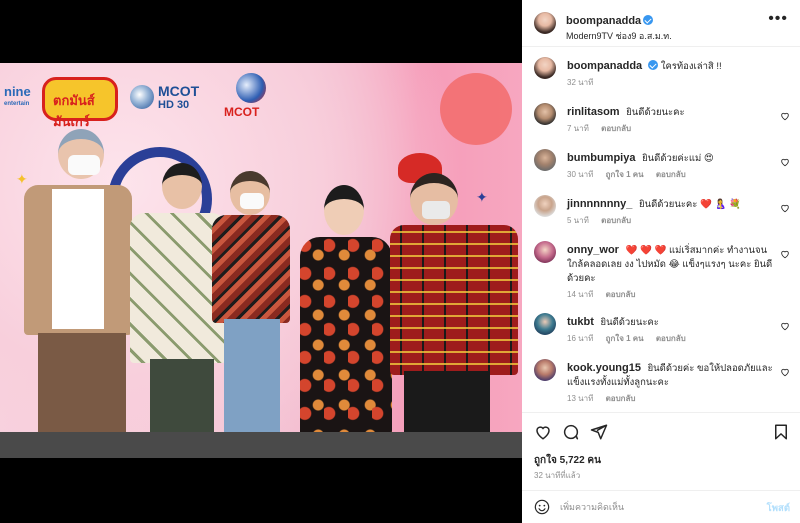  What do you see at coordinates (580, 322) in the screenshot?
I see `comment-username: tukbt` at bounding box center [580, 322].